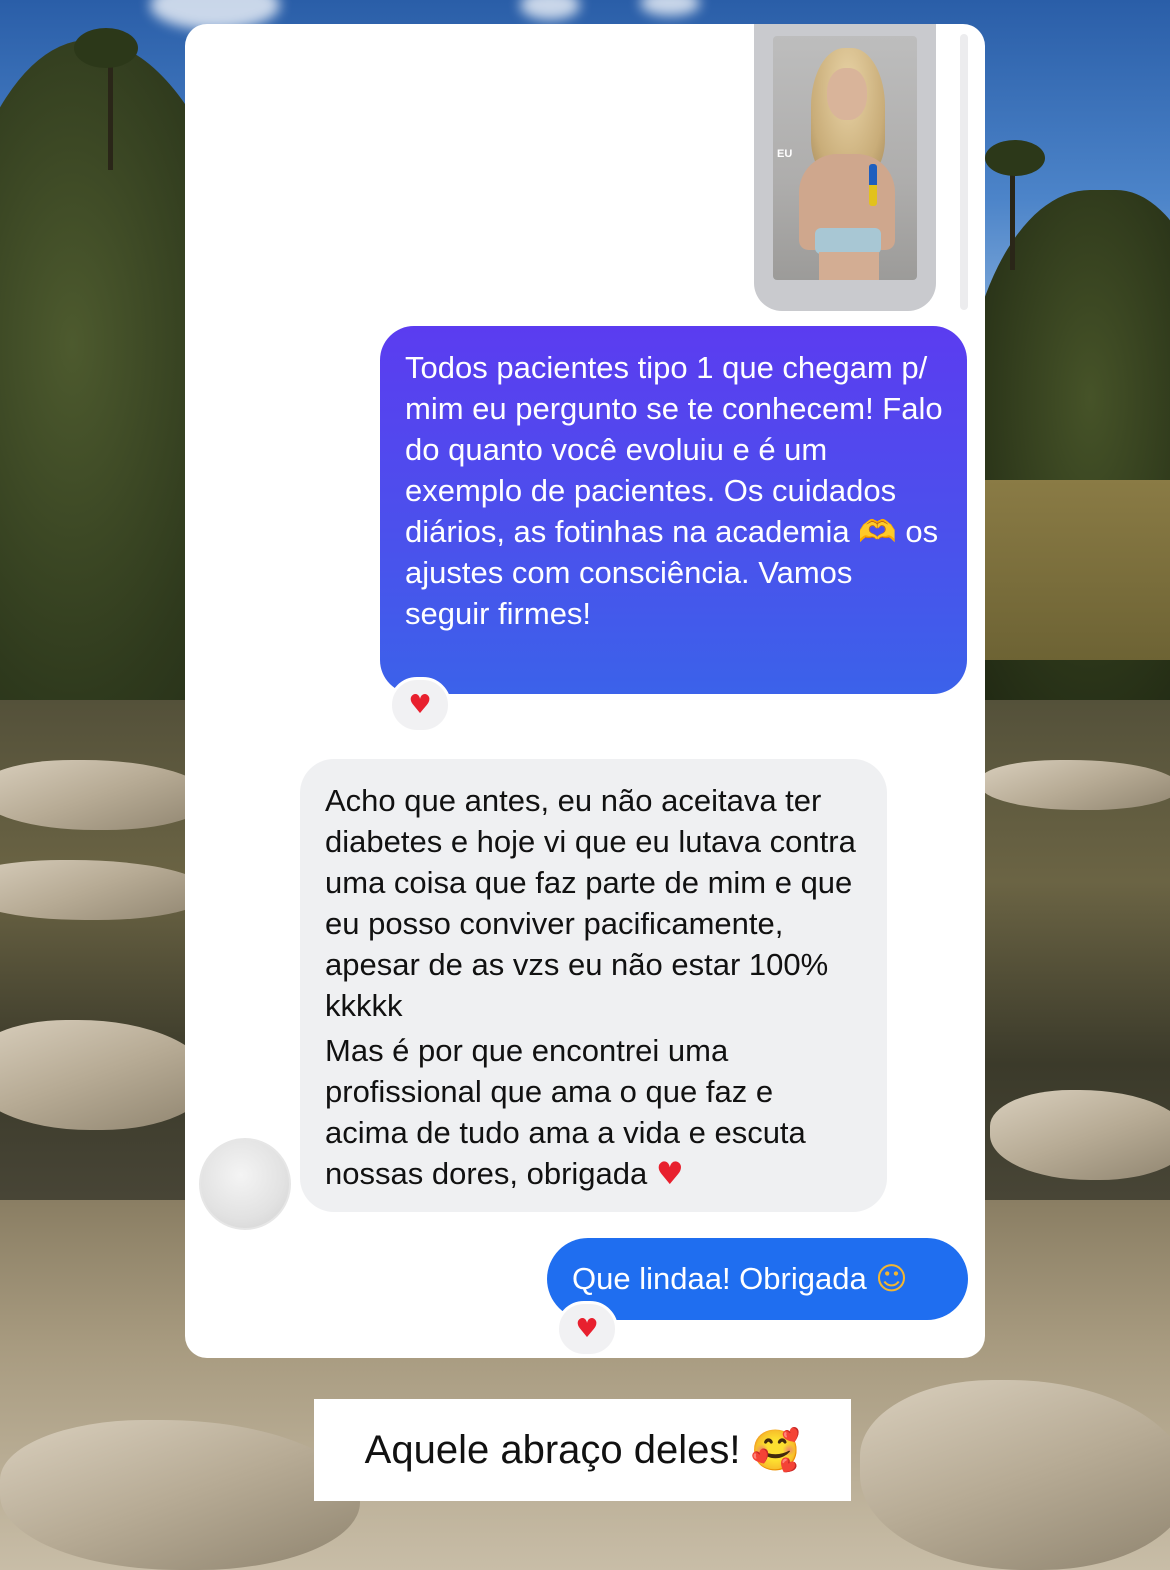 This screenshot has width=1170, height=1570. I want to click on face, so click(847, 94).